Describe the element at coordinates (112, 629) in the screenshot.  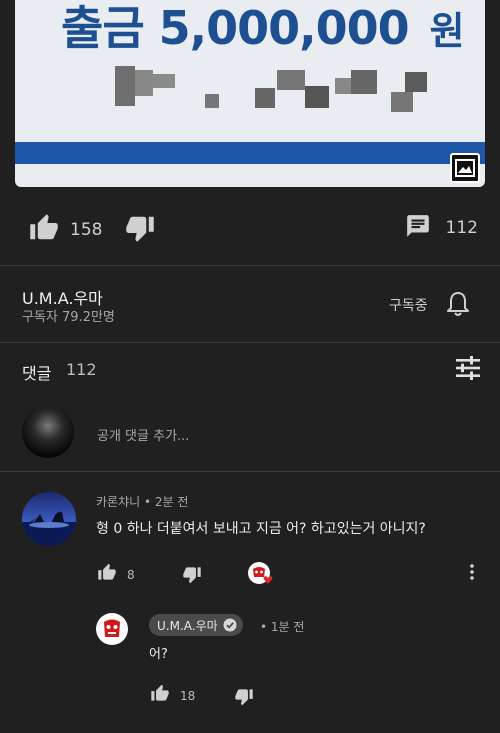
I see `reply-avatar` at that location.